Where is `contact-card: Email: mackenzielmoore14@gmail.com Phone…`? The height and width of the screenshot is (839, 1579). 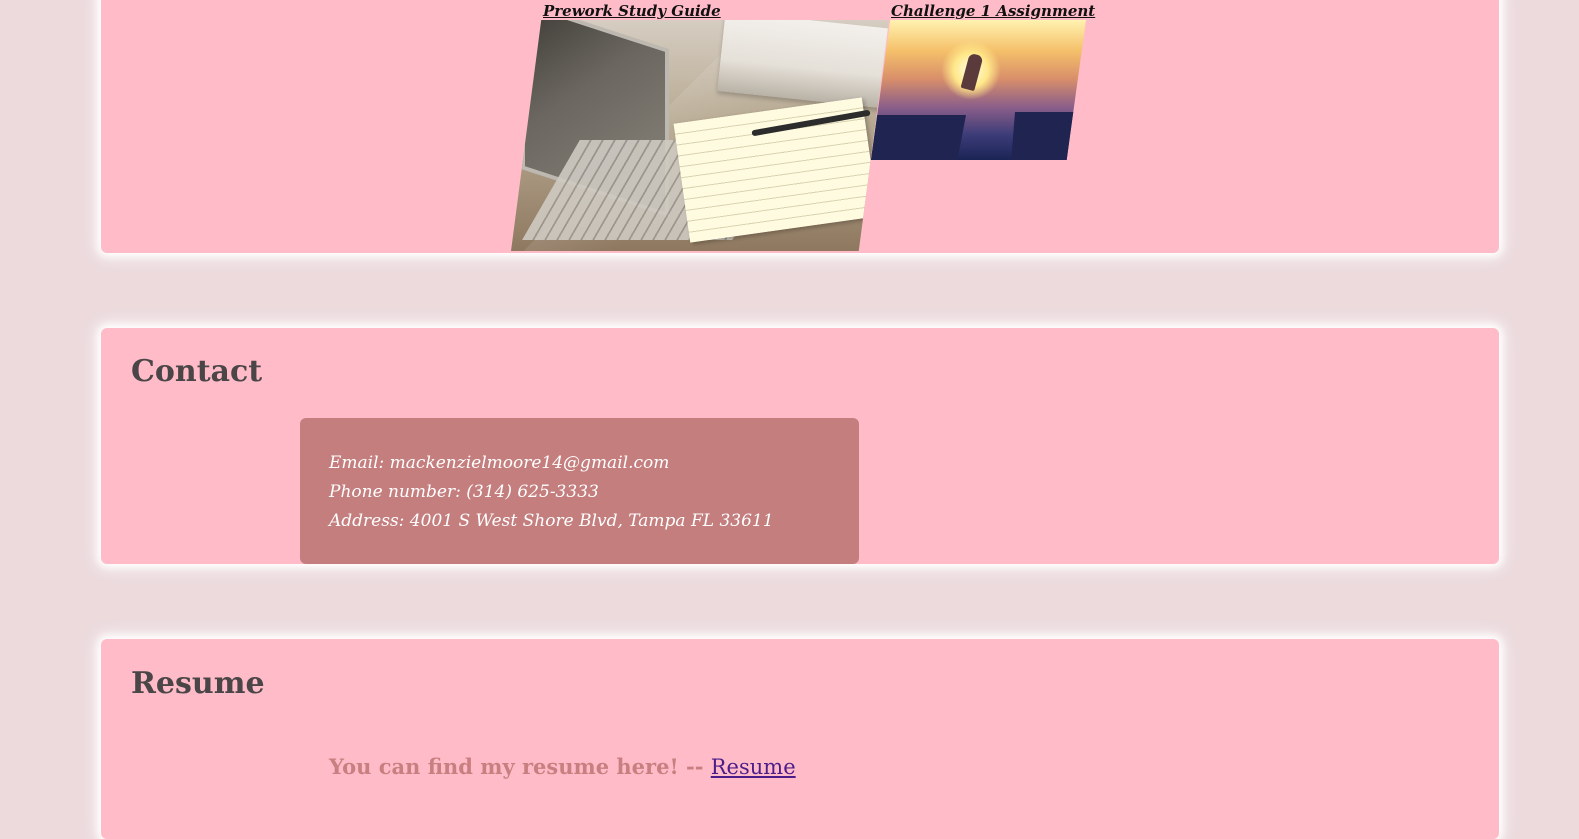 contact-card: Email: mackenzielmoore14@gmail.com Phone… is located at coordinates (579, 491).